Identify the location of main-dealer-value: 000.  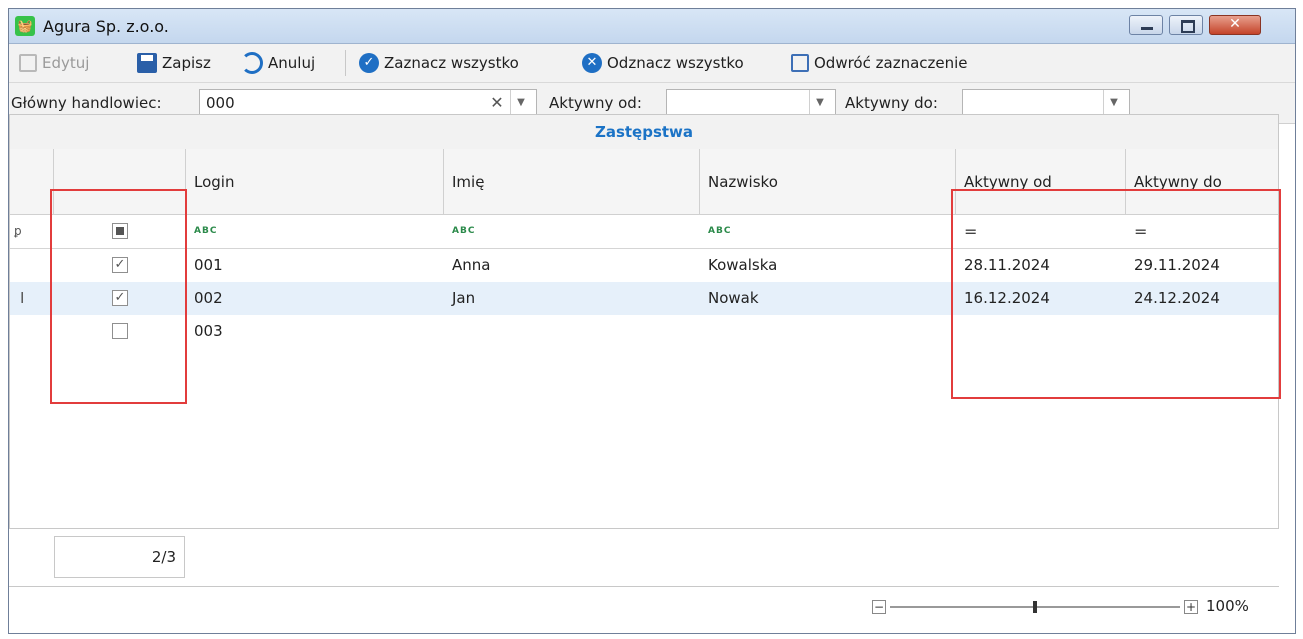
(220, 103).